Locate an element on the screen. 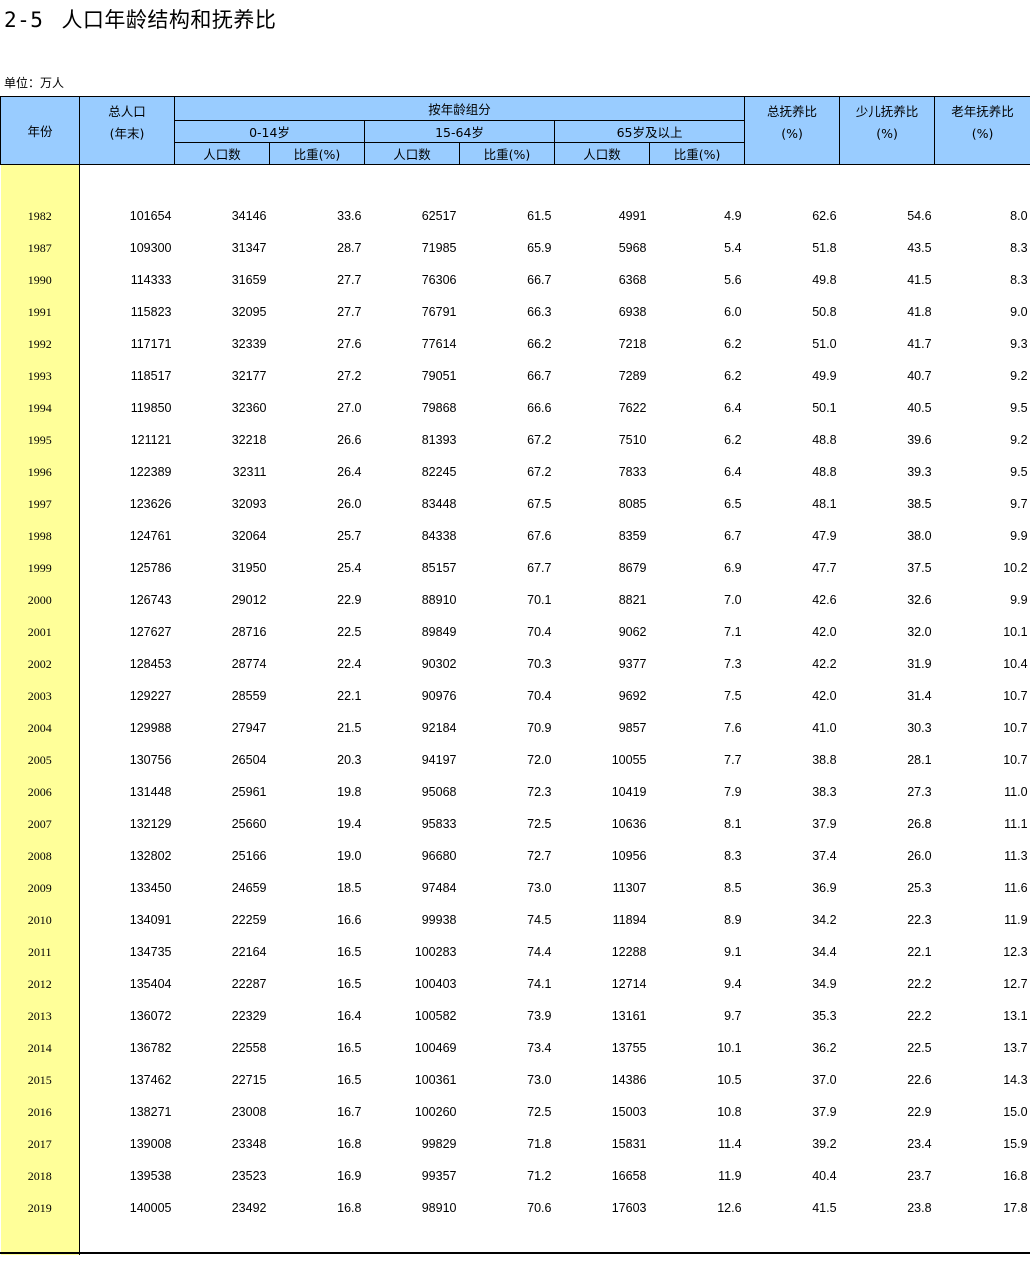  cell-share-65-plus: 6.7 is located at coordinates (733, 536).